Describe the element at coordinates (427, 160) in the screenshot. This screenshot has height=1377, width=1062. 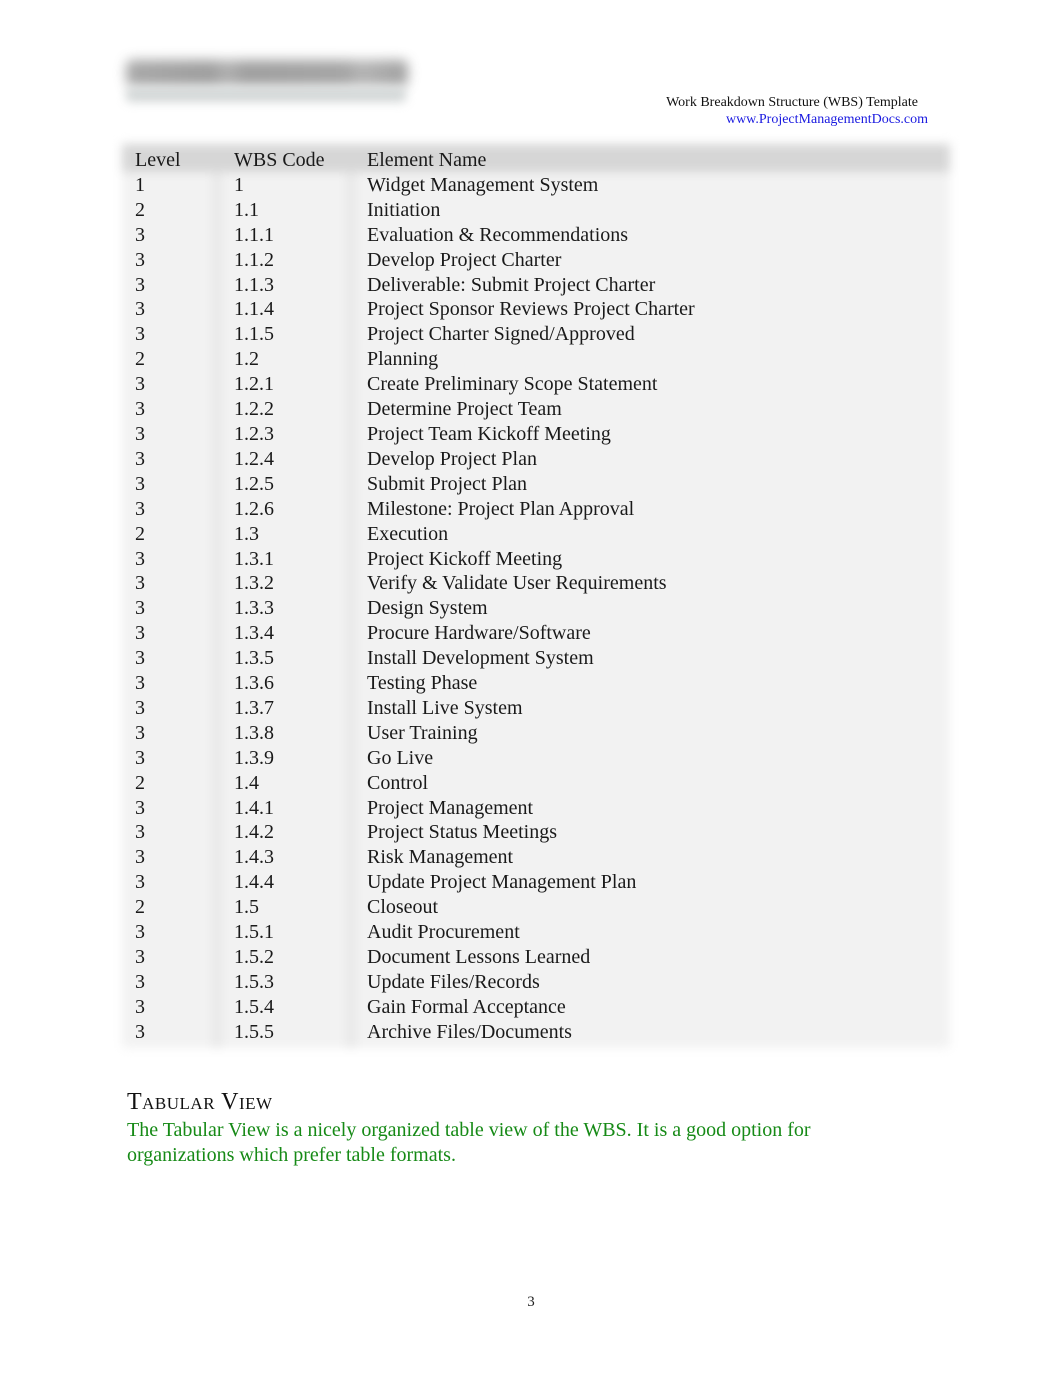
I see `column-header-element-name: Element Name` at that location.